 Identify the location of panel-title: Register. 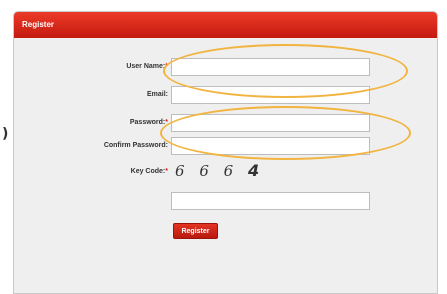
(225, 25).